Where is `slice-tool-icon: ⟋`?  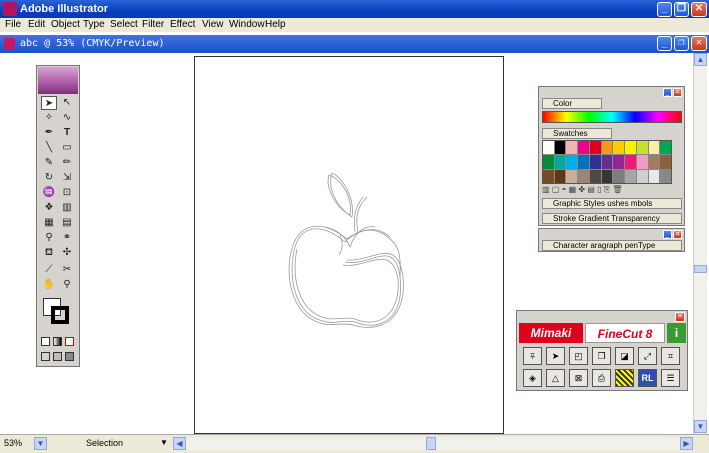 slice-tool-icon: ⟋ is located at coordinates (49, 270).